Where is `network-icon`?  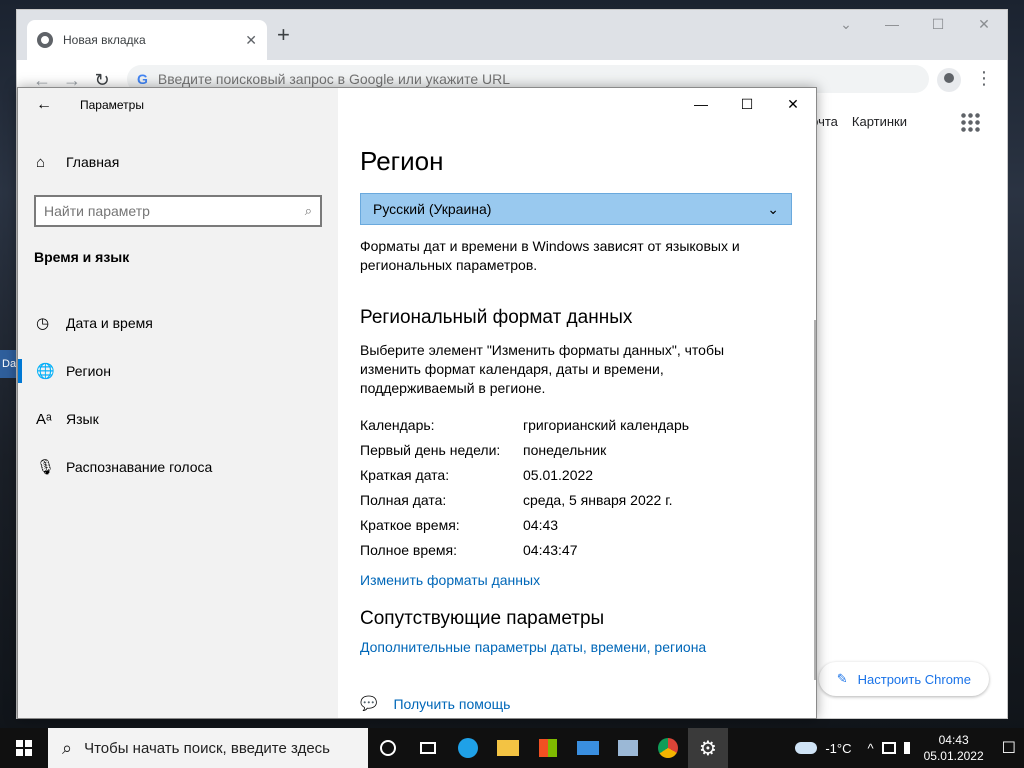
network-icon is located at coordinates (888, 748).